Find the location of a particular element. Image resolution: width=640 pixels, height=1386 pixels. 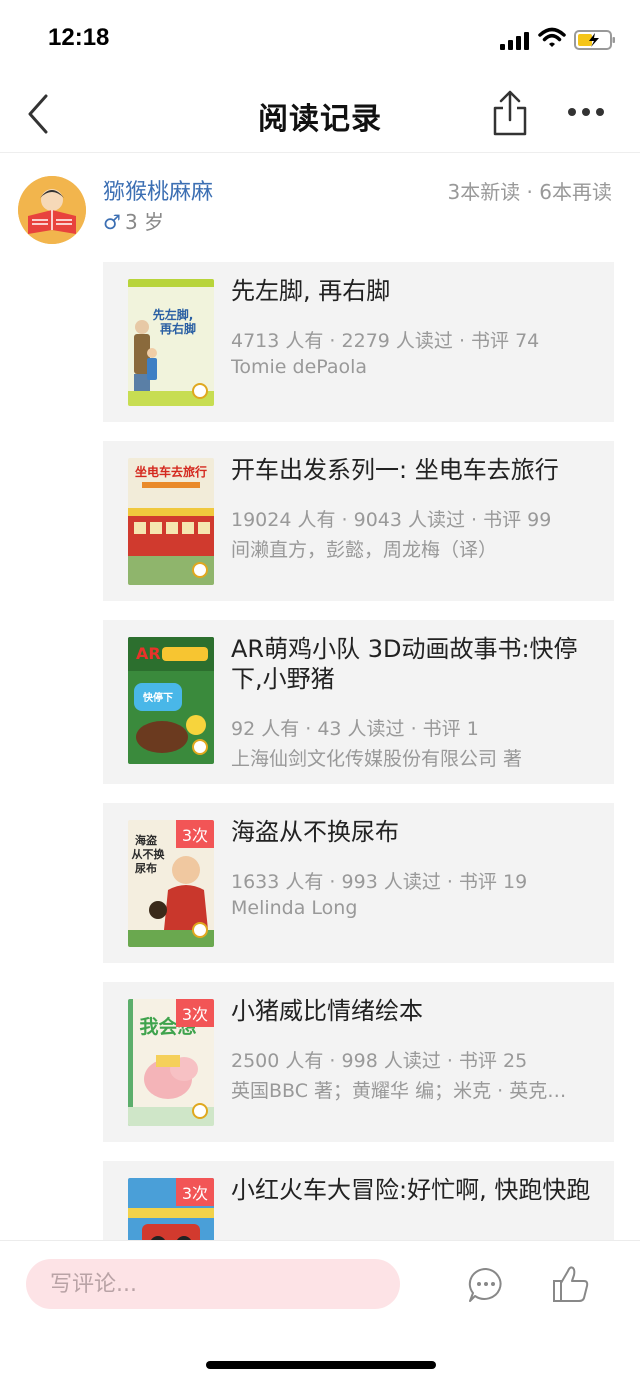

book-title: AR萌鸡小队 3D动画故事书:快停下,小野猪 is located at coordinates (404, 664).